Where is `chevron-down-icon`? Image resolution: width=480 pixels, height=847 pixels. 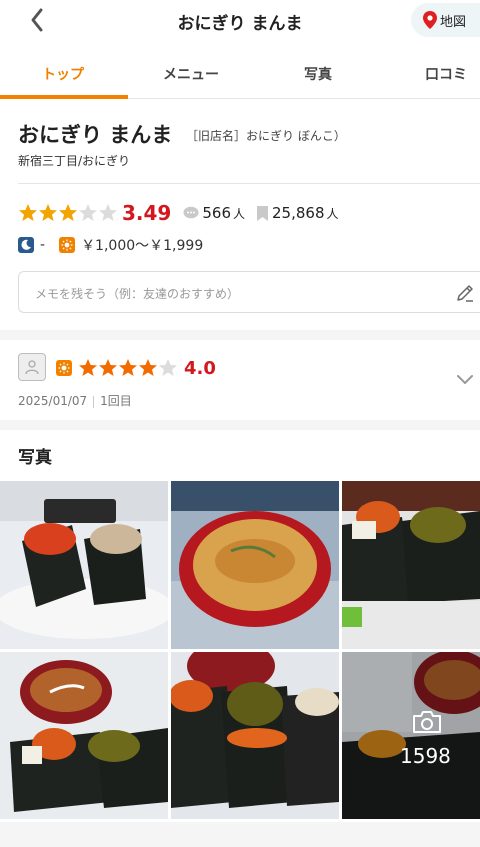
chevron-down-icon is located at coordinates (465, 380).